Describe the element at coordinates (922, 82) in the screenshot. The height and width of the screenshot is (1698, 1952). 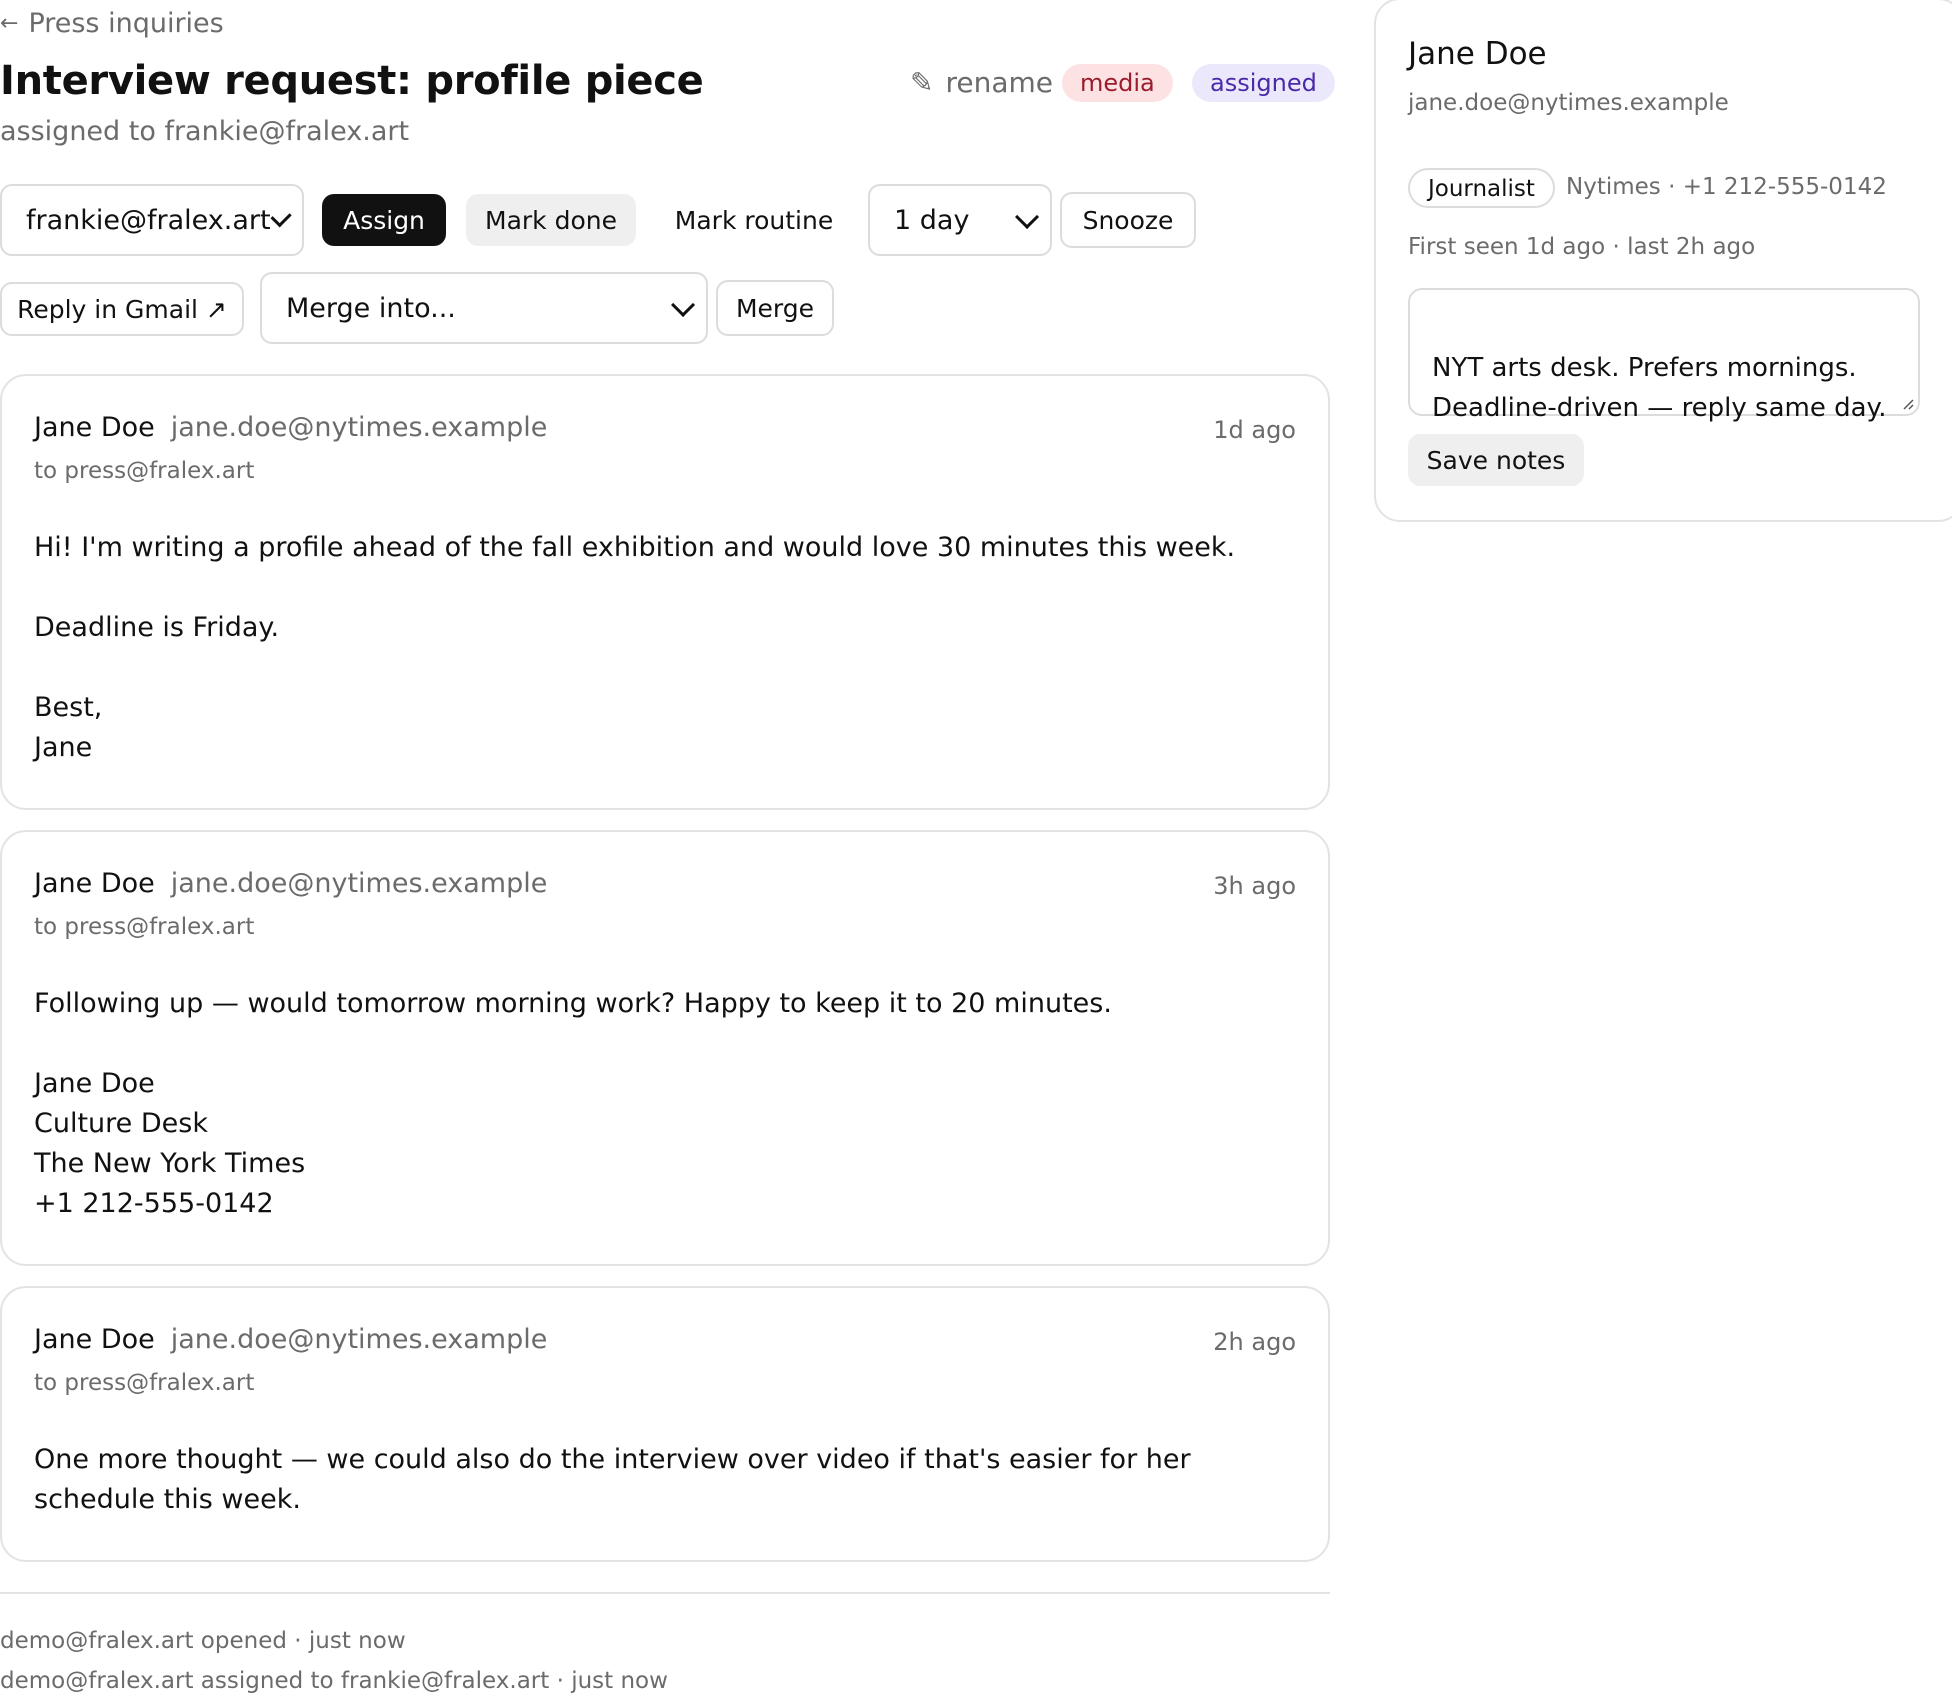
I see `pencil-icon: ✎` at that location.